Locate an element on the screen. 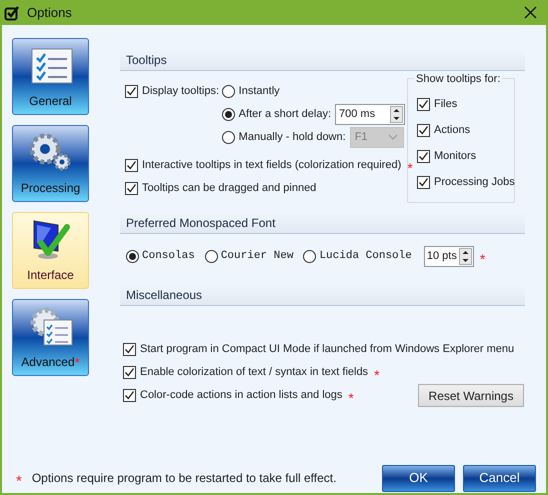  close-icon is located at coordinates (530, 12).